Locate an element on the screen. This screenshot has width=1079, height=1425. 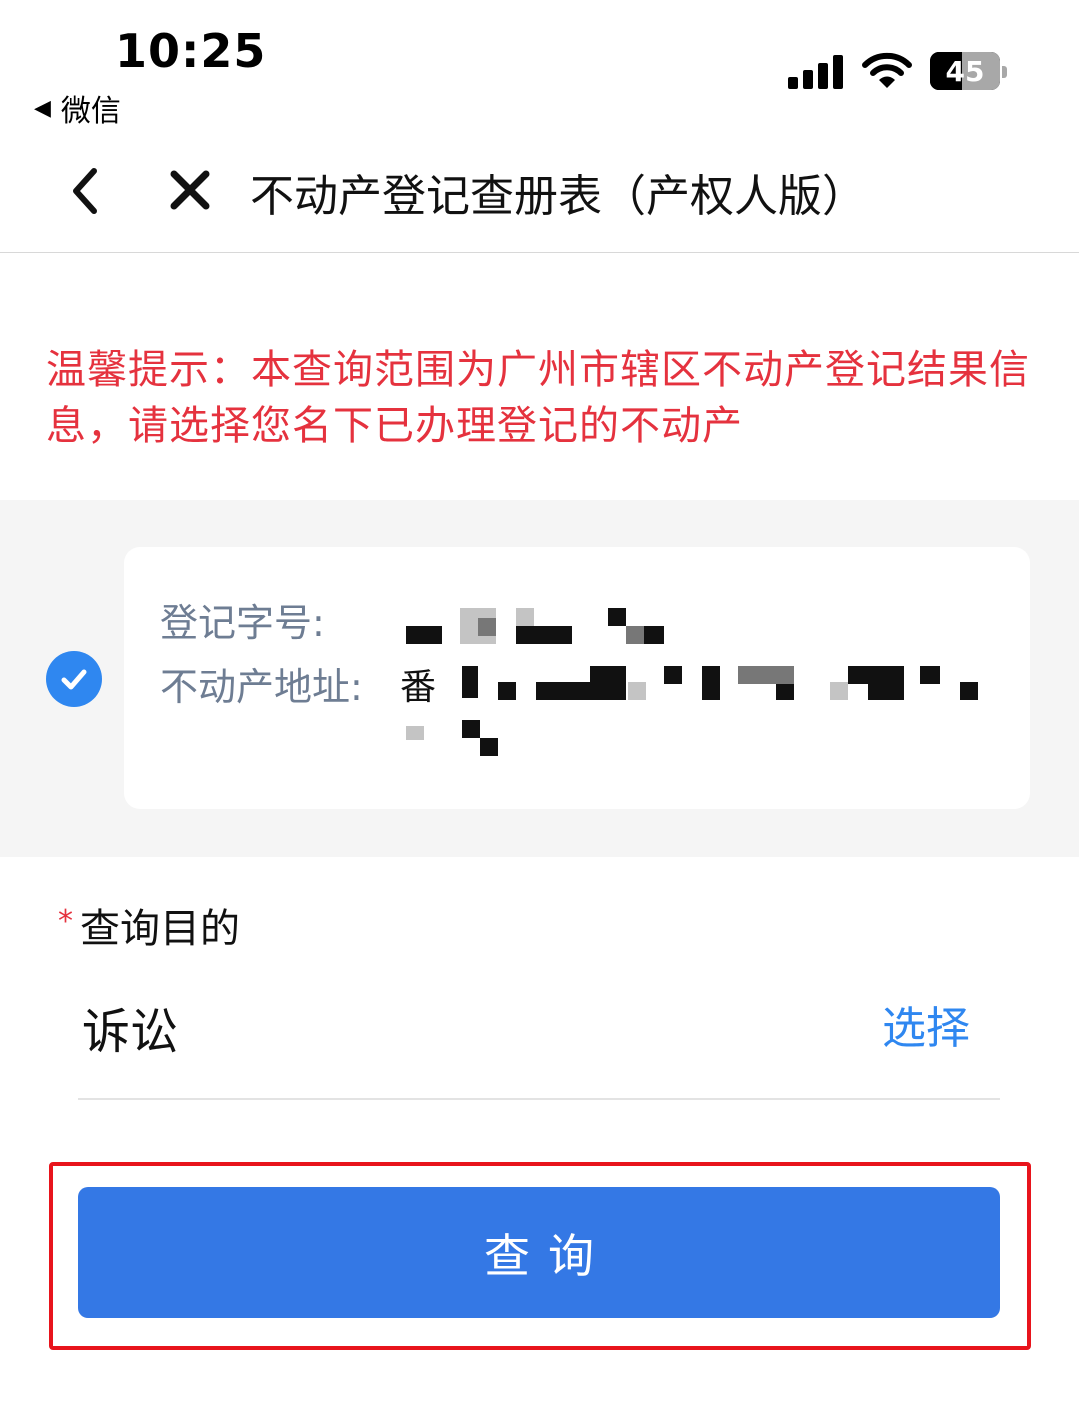
battery-level: 45 is located at coordinates (965, 71).